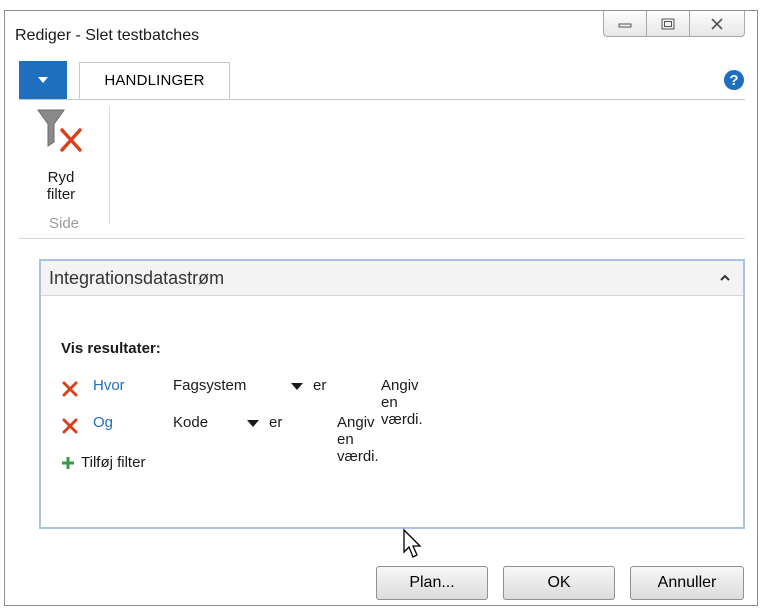  What do you see at coordinates (61, 157) in the screenshot?
I see `clear-filter-button: Ryd filter` at bounding box center [61, 157].